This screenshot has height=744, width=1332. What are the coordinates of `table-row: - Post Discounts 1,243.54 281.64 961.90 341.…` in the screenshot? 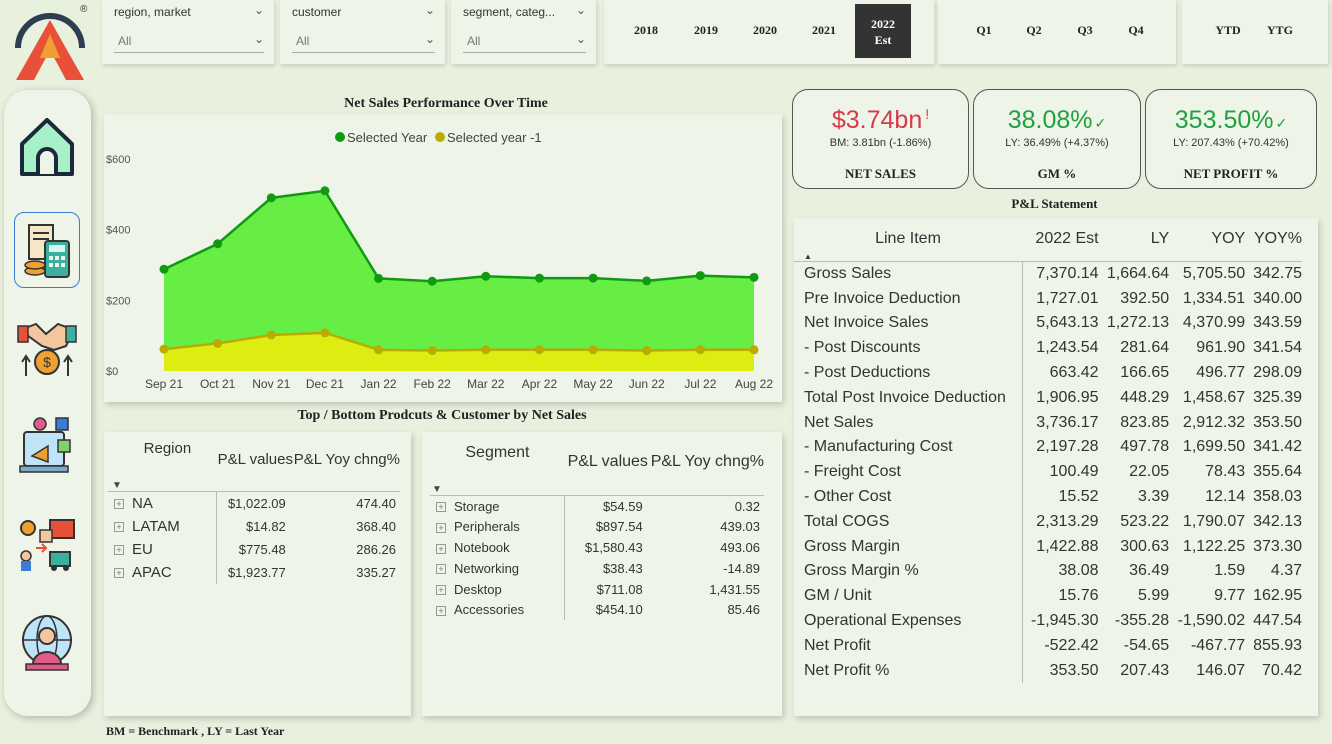 It's located at (1048, 348).